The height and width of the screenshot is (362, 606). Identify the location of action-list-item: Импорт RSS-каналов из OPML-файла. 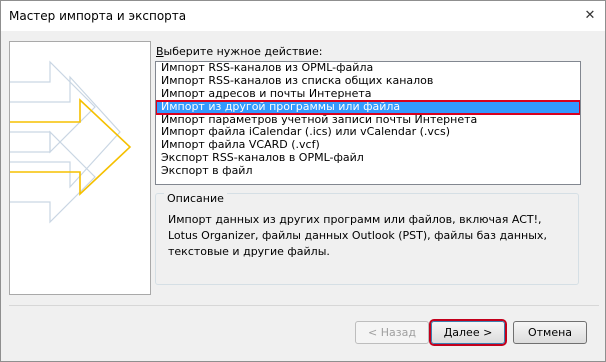
(368, 68).